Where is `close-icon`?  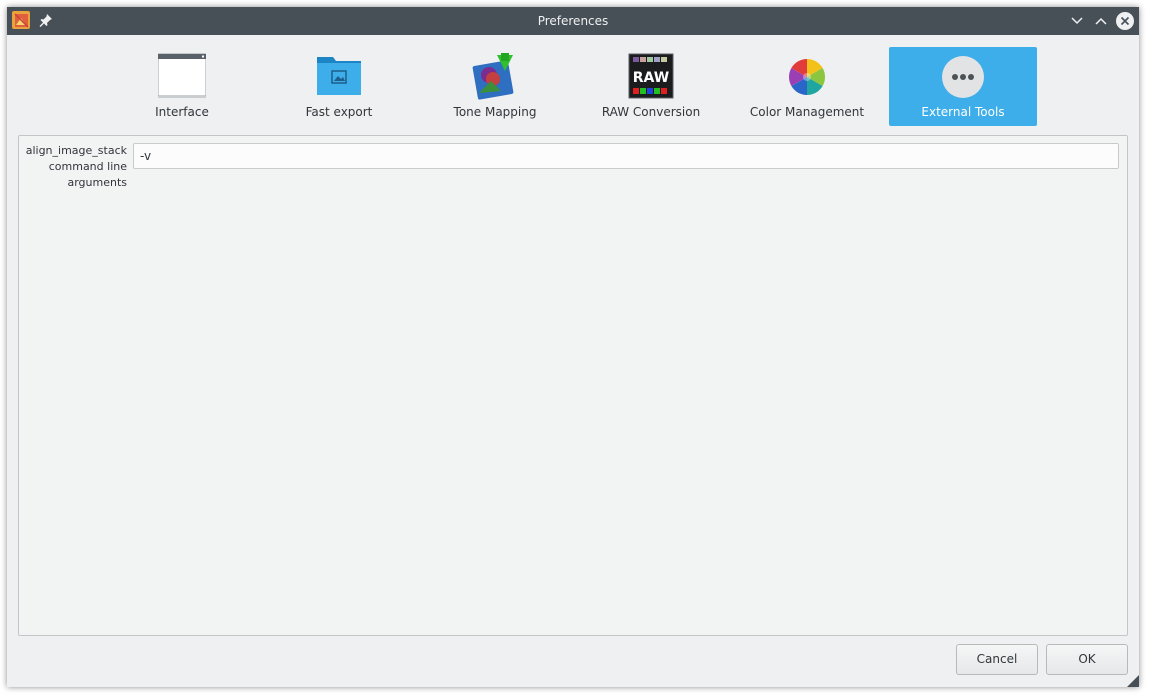
close-icon is located at coordinates (1125, 21).